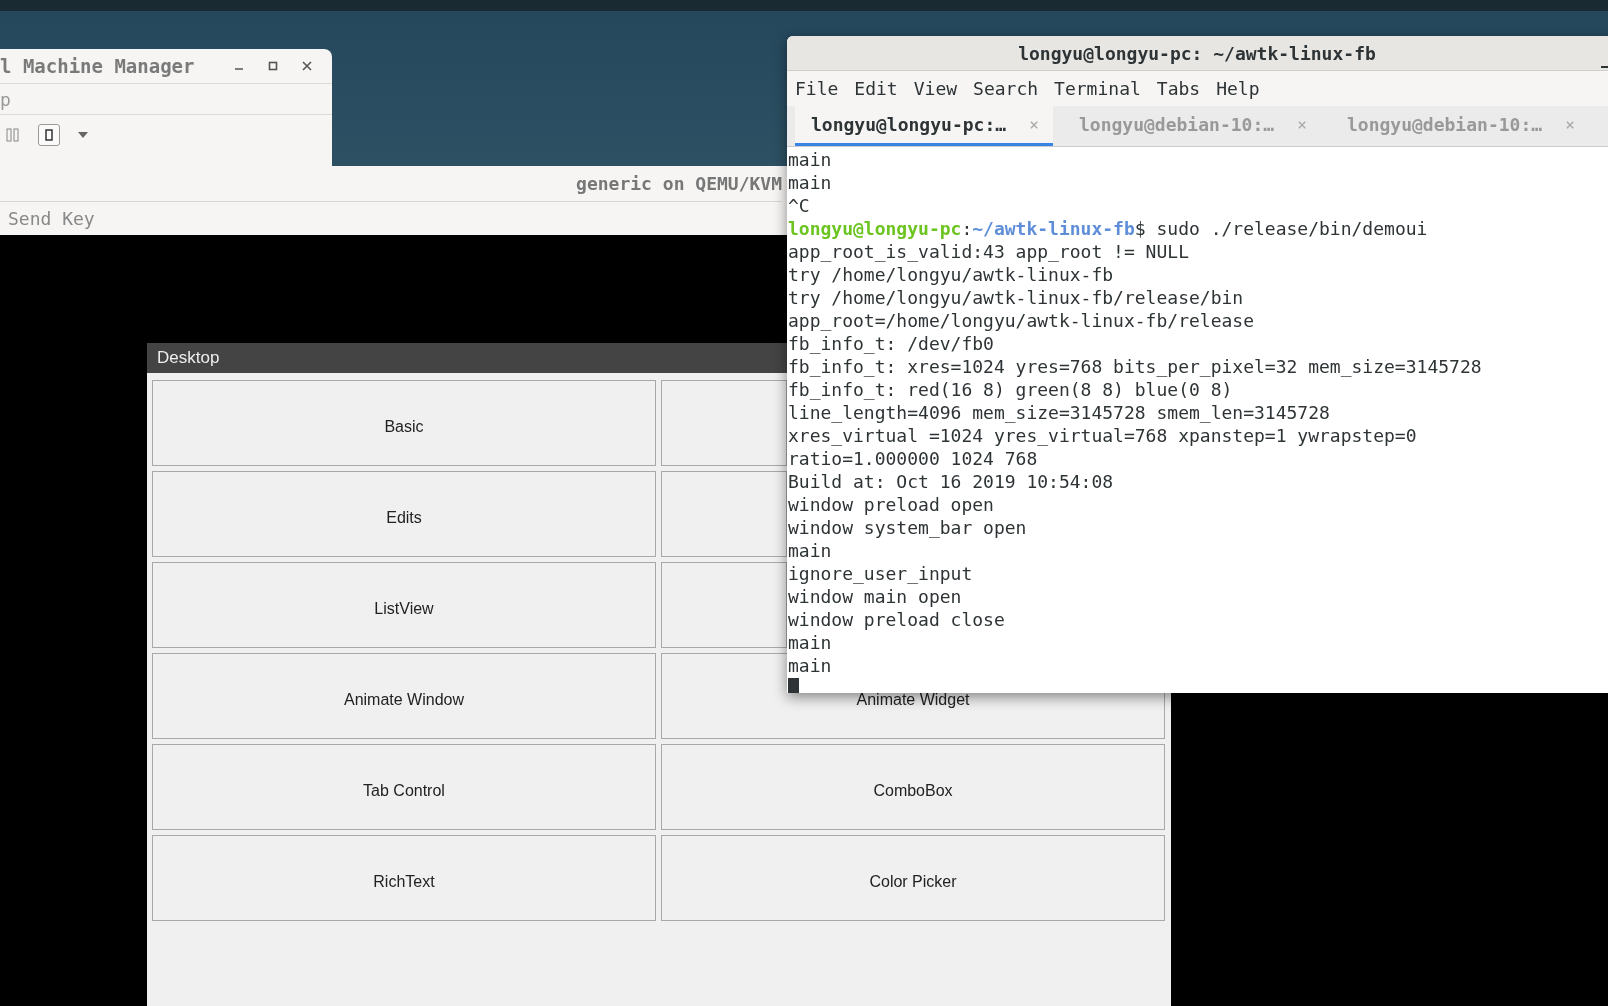 This screenshot has height=1006, width=1608. I want to click on menu-item: Tabs, so click(1186, 88).